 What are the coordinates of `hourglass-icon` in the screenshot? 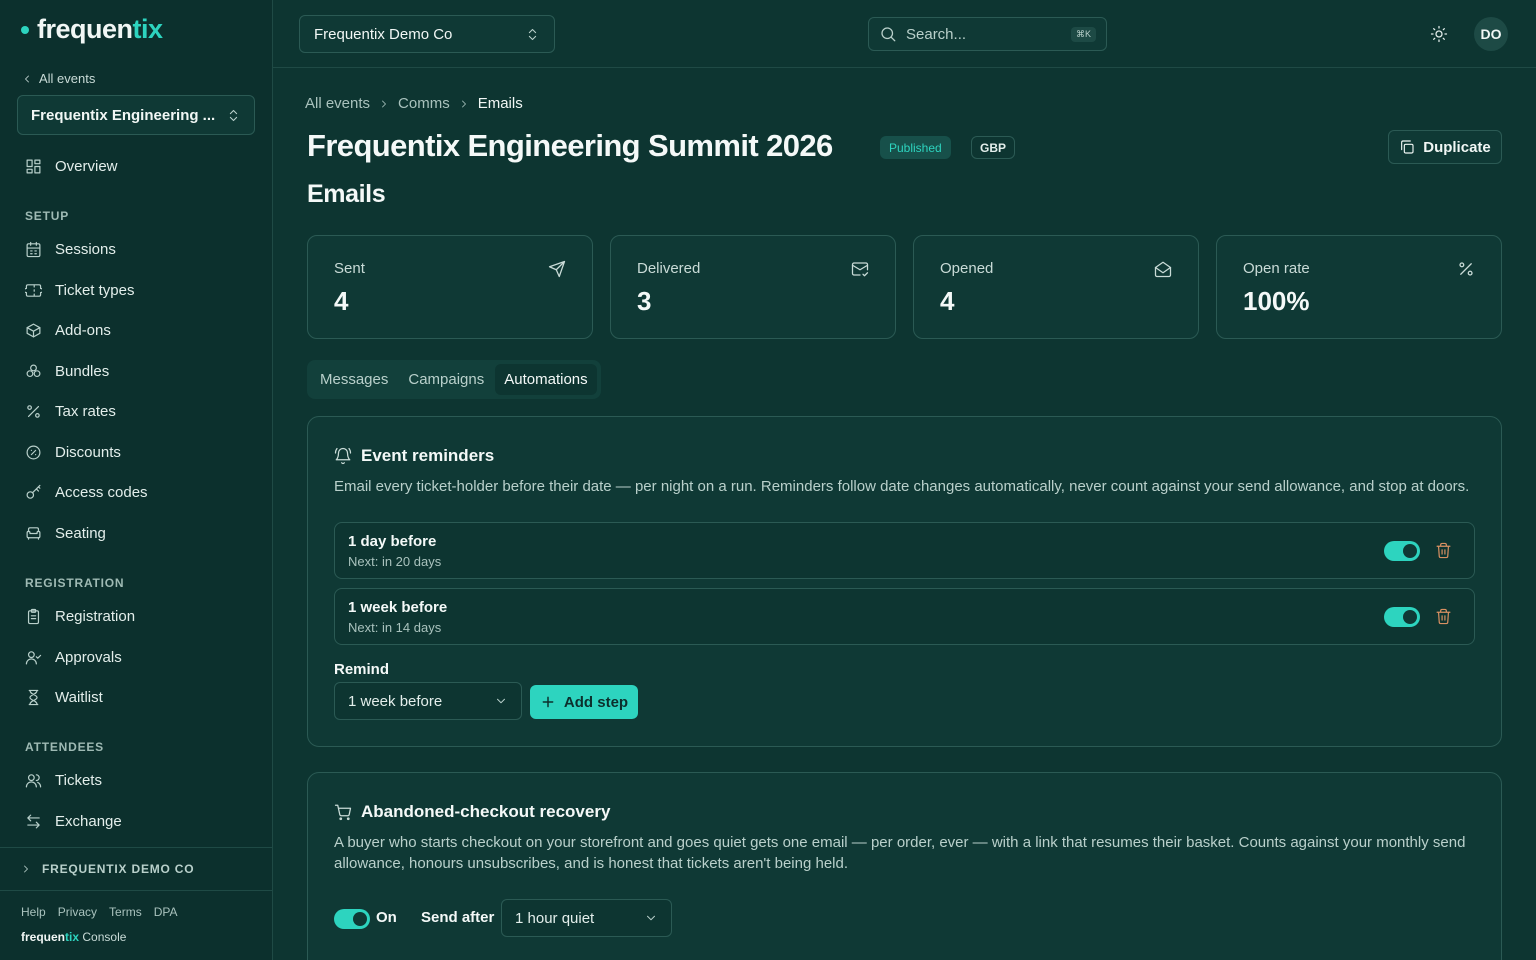 It's located at (33, 697).